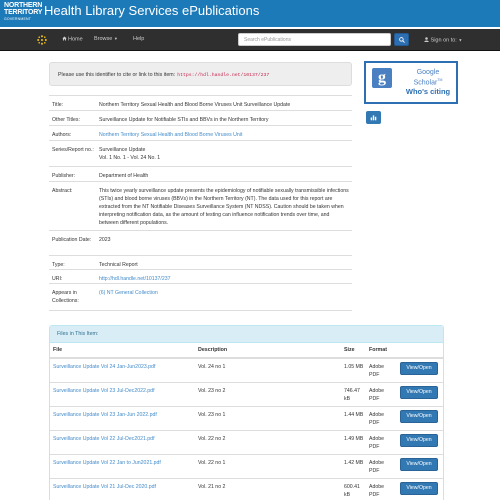 Image resolution: width=500 pixels, height=500 pixels. I want to click on file-size: 1.42 MB, so click(354, 463).